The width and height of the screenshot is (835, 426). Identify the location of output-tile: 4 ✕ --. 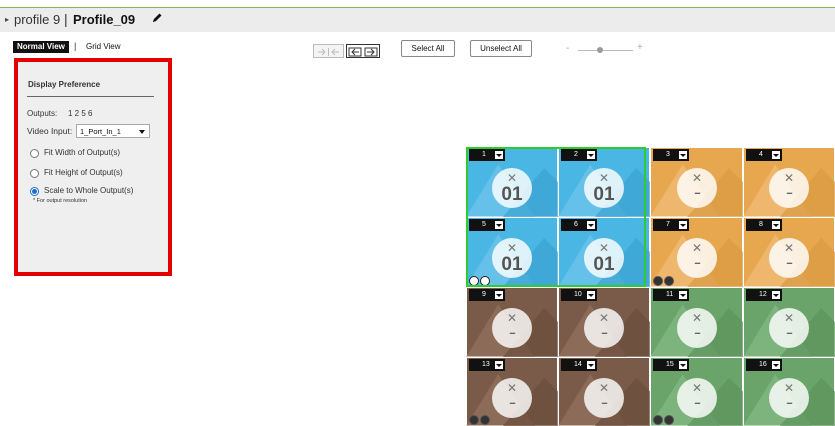
(789, 182).